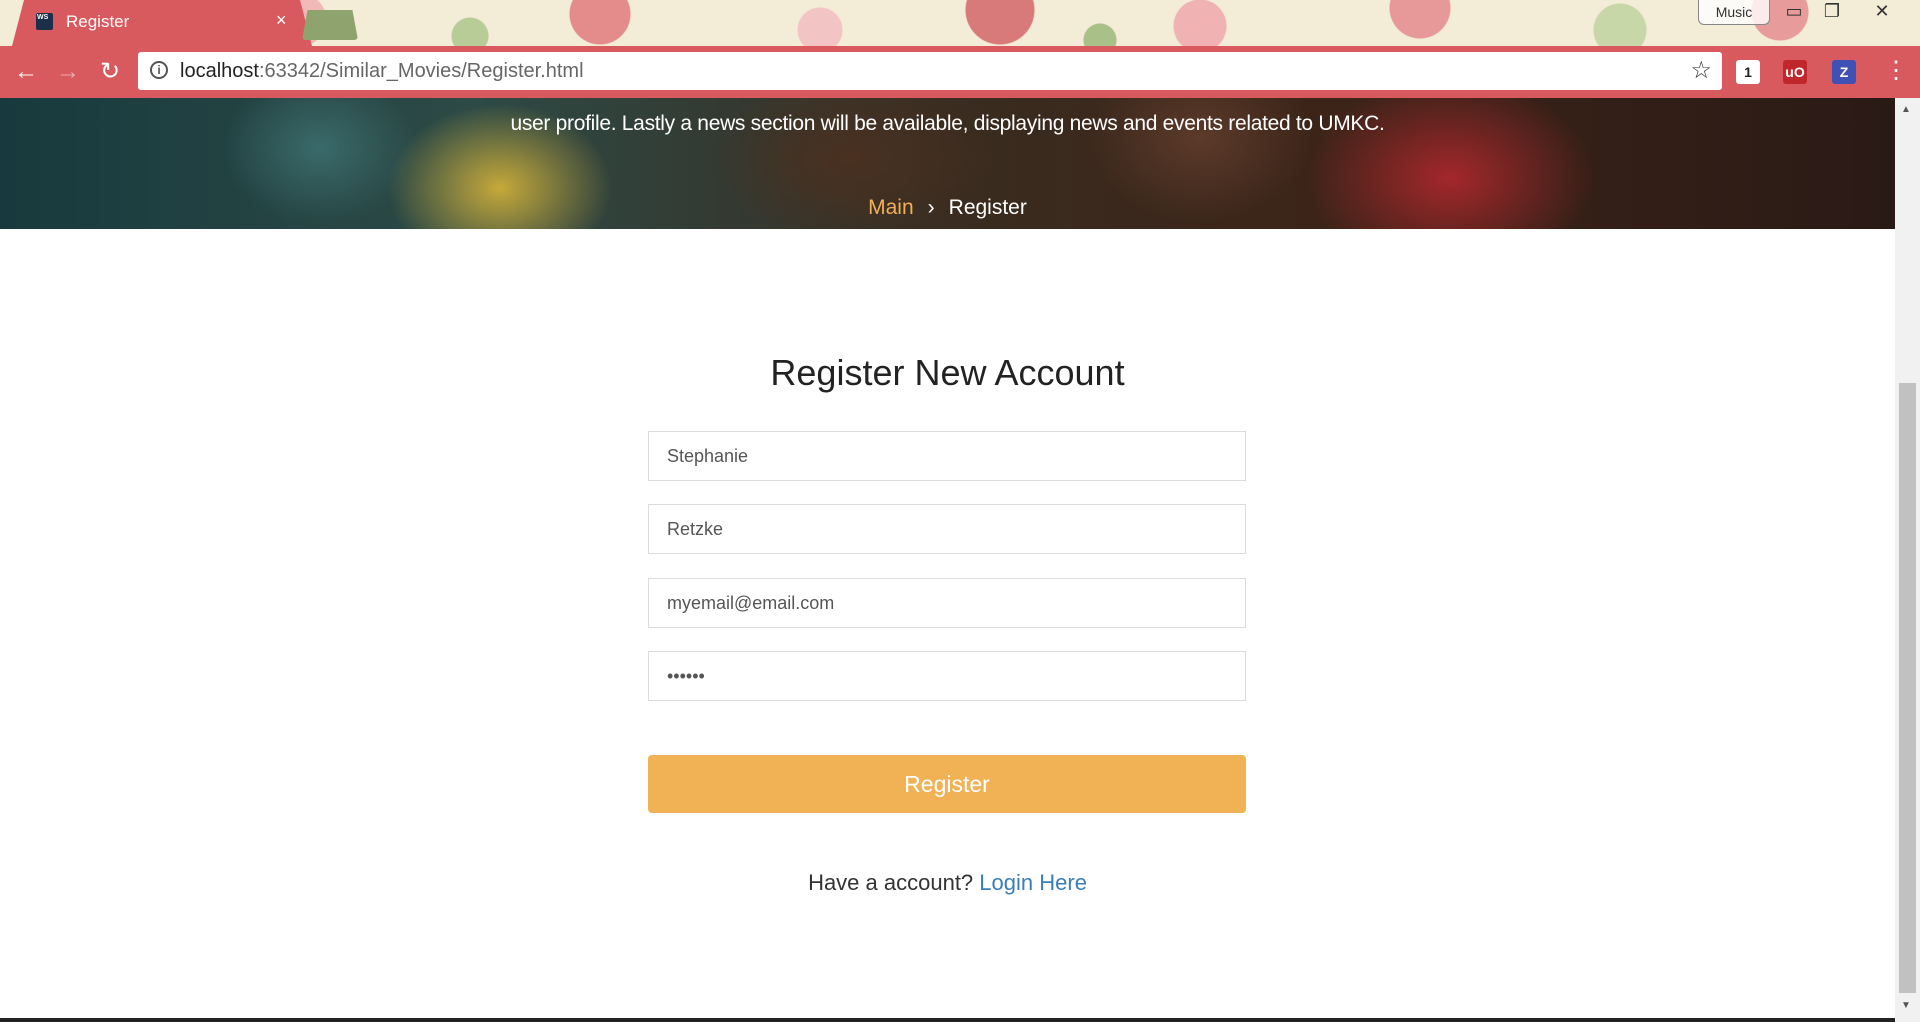 The height and width of the screenshot is (1022, 1920). What do you see at coordinates (68, 72) in the screenshot?
I see `forward-arrow-icon: →` at bounding box center [68, 72].